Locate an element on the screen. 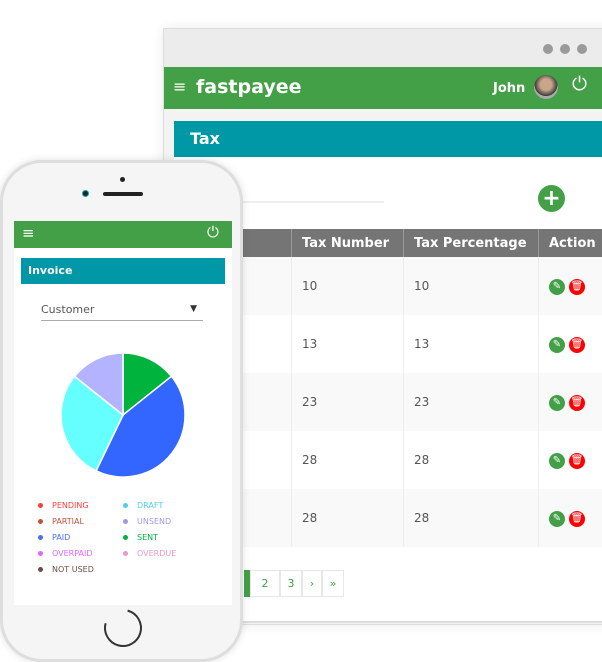 Image resolution: width=602 pixels, height=662 pixels. cell-tax-number: 23 is located at coordinates (347, 402).